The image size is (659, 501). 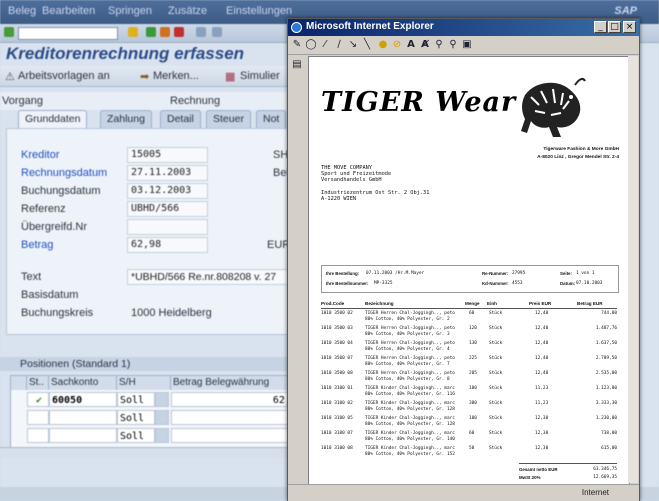 I want to click on item-quantity: 100, so click(x=473, y=388).